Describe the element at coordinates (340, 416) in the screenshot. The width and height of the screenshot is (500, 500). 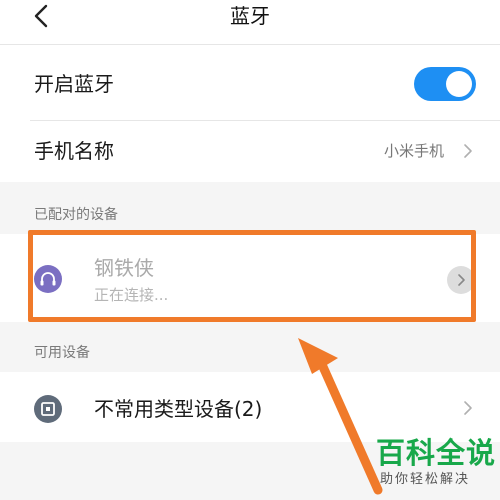
I see `annotation-arrow` at that location.